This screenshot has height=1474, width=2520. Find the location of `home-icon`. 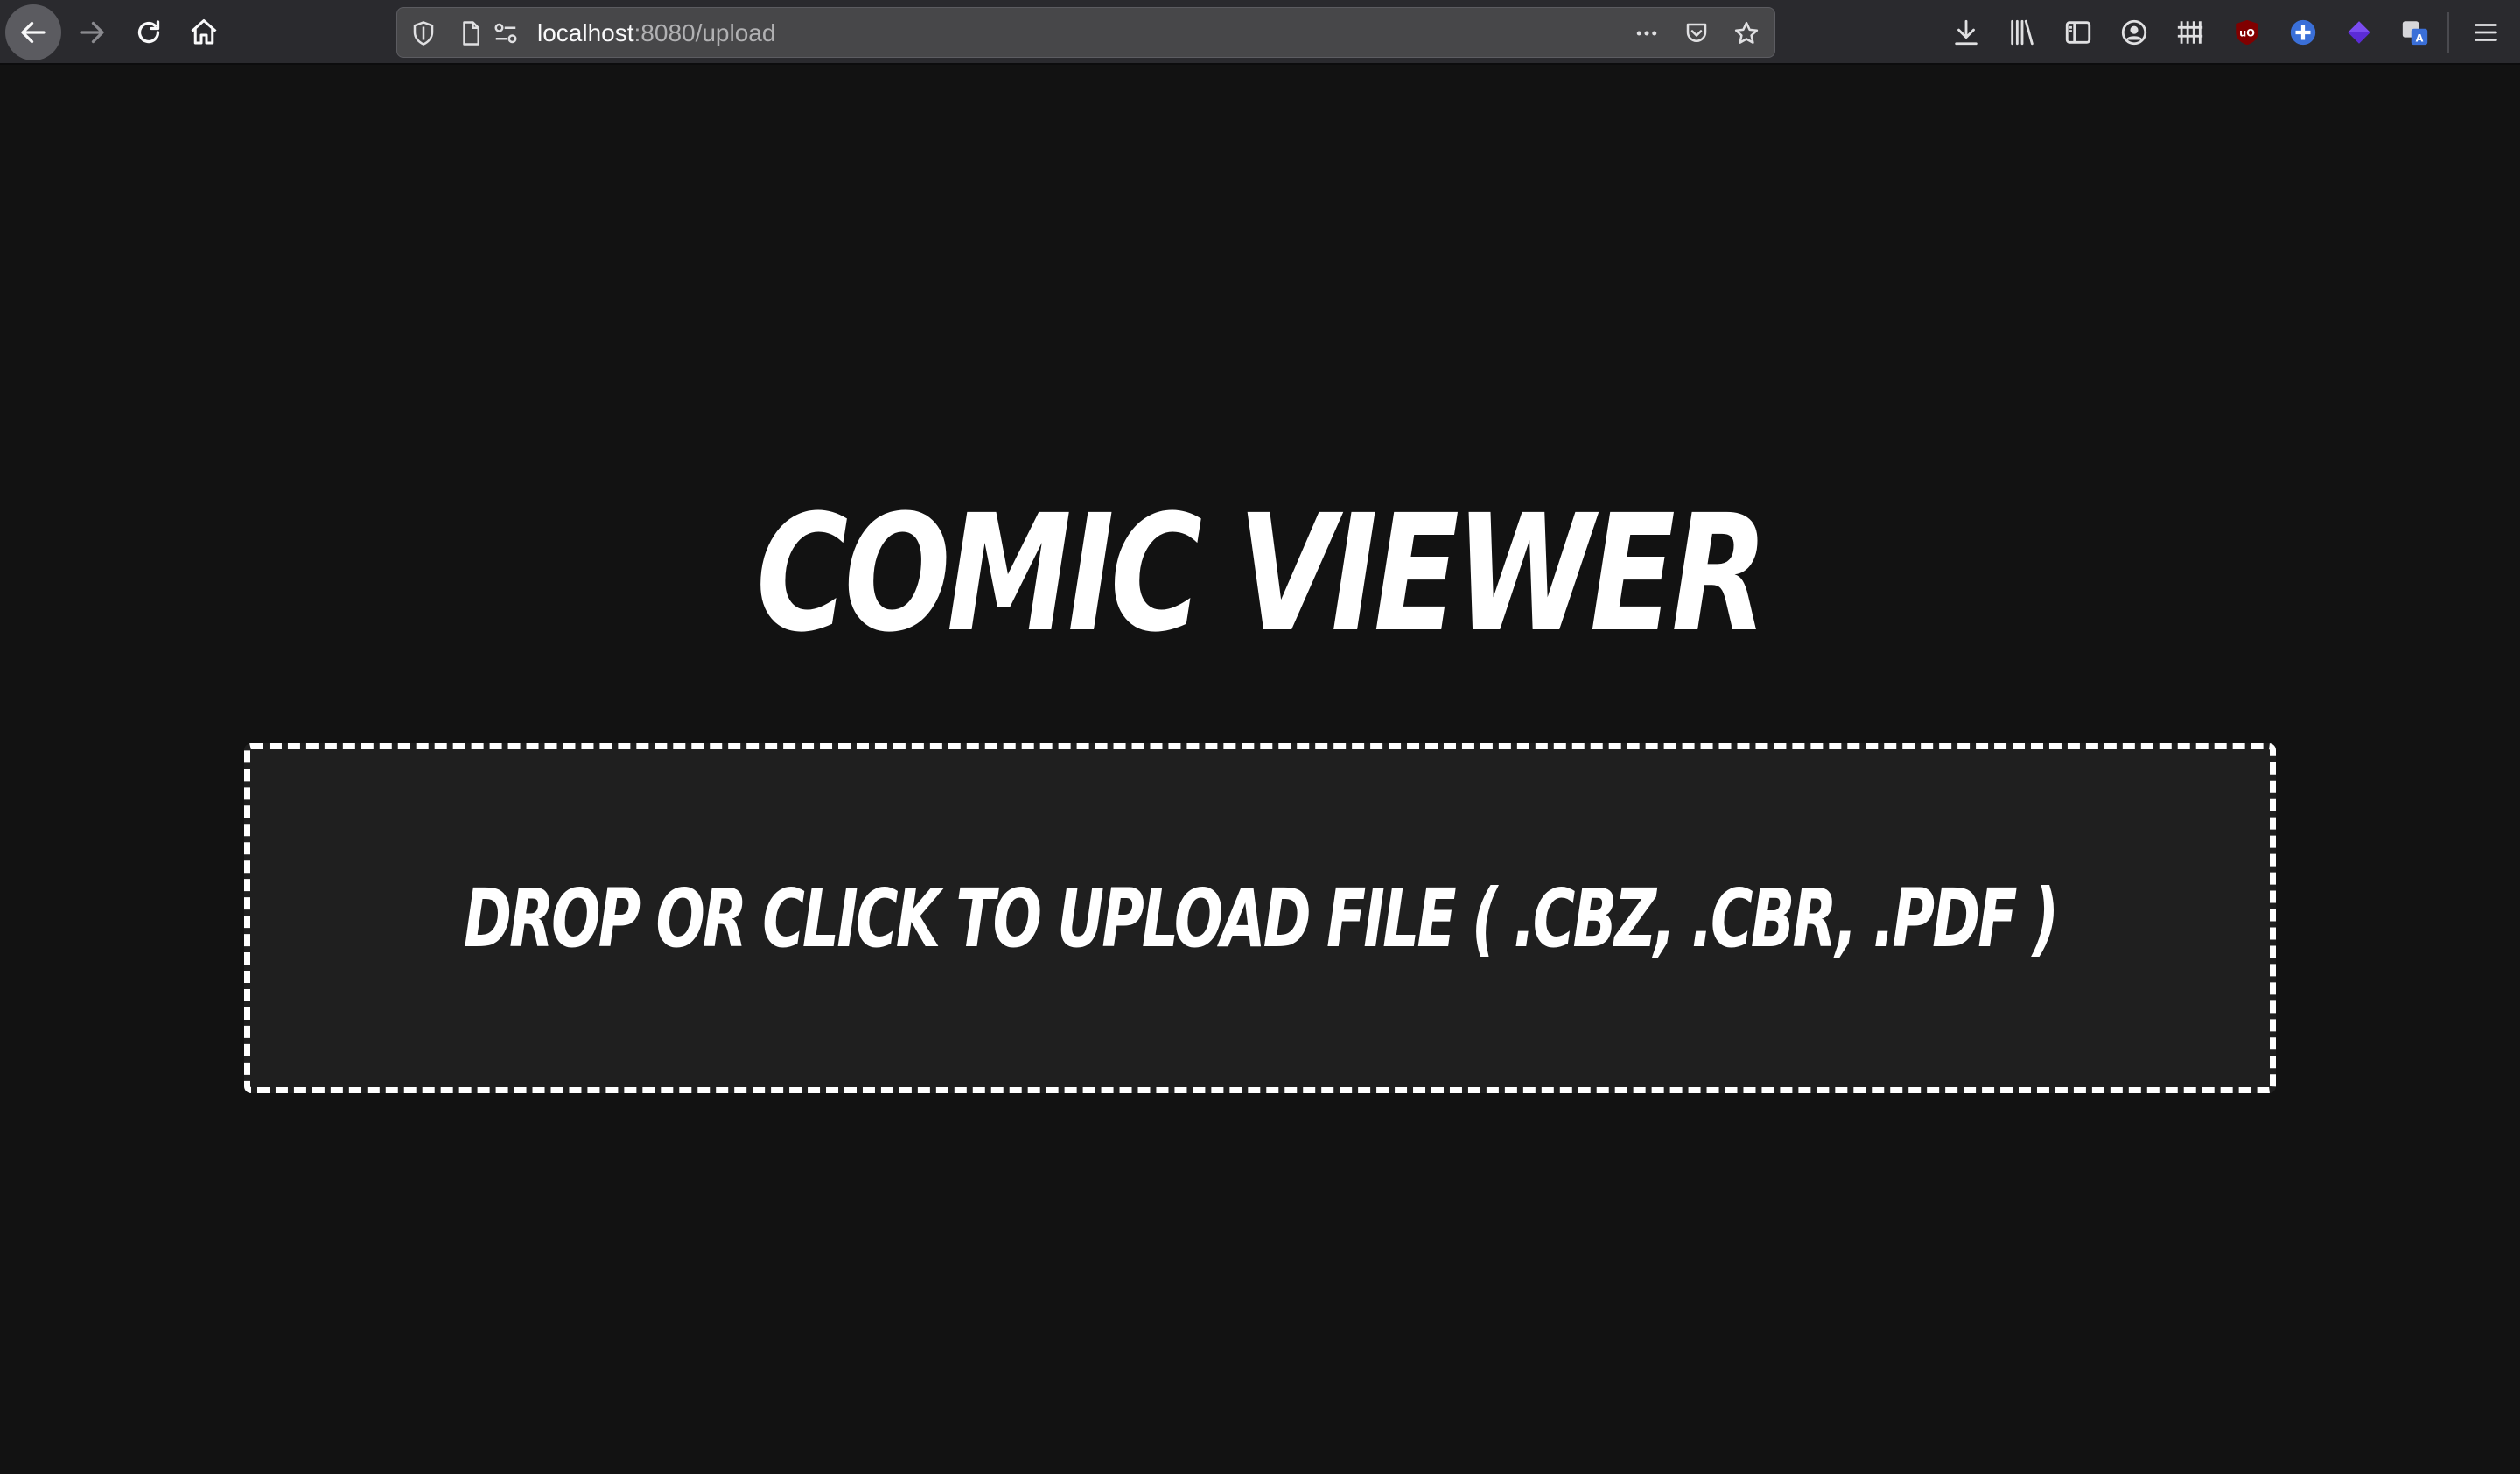

home-icon is located at coordinates (204, 32).